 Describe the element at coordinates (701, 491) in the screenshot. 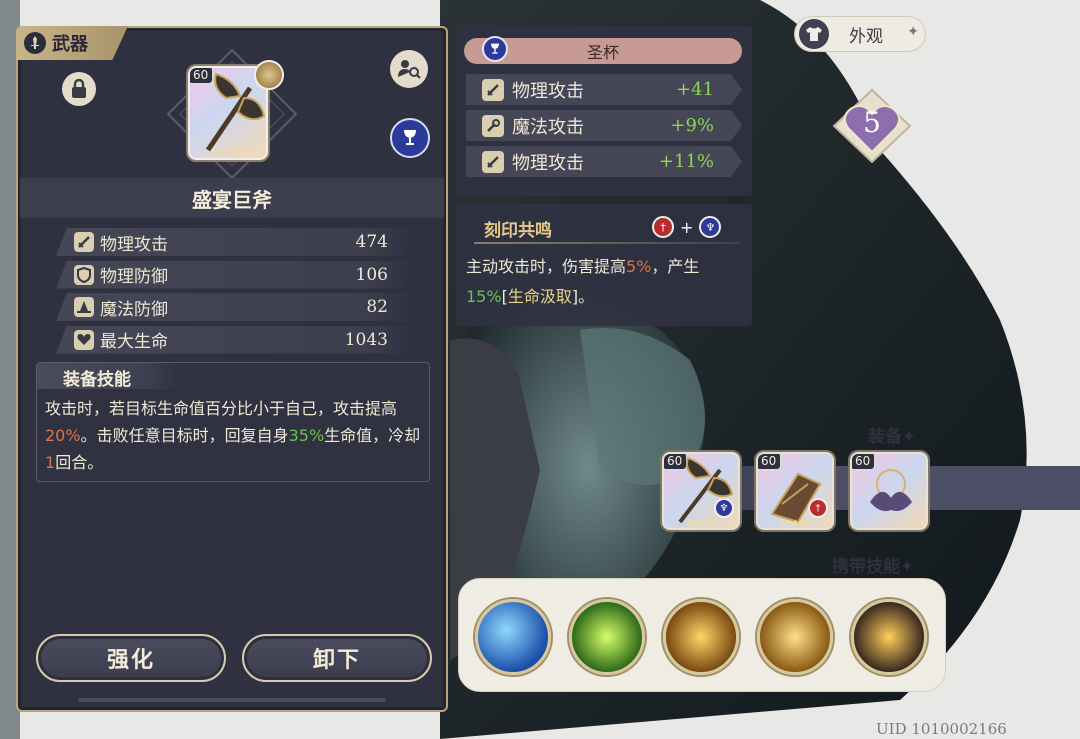

I see `equipment-slot-weapon: 60 ♆ ★★★★★` at that location.